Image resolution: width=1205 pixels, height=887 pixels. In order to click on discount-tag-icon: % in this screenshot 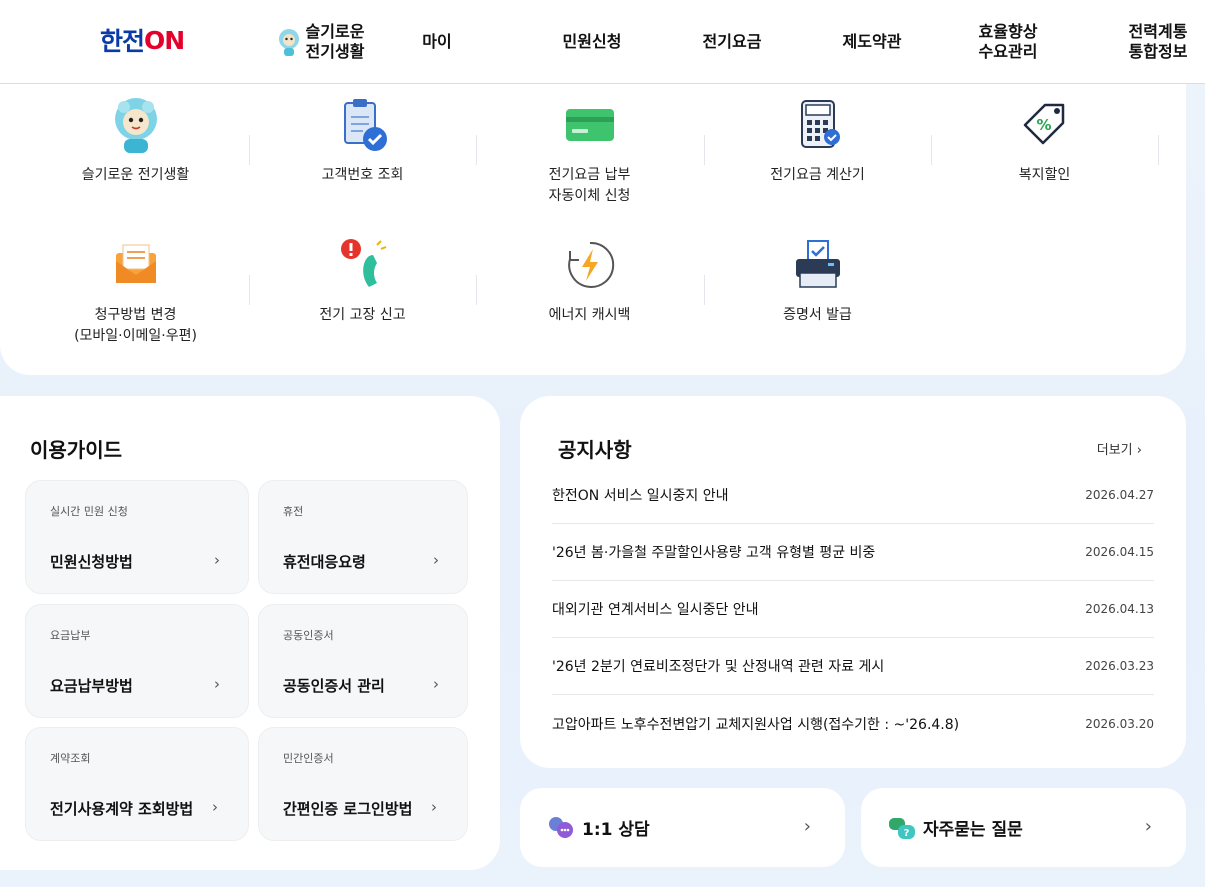, I will do `click(1043, 124)`.